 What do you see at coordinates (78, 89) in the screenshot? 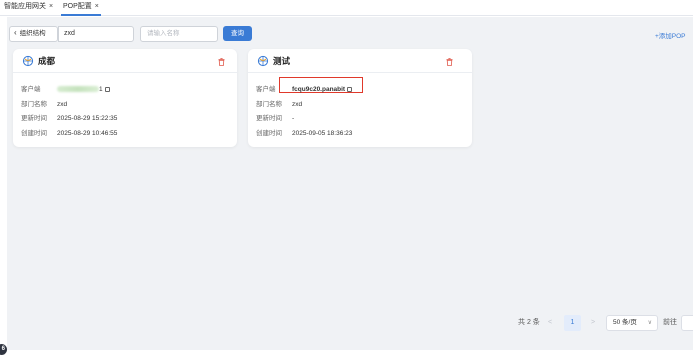
I see `blurred-client-value` at bounding box center [78, 89].